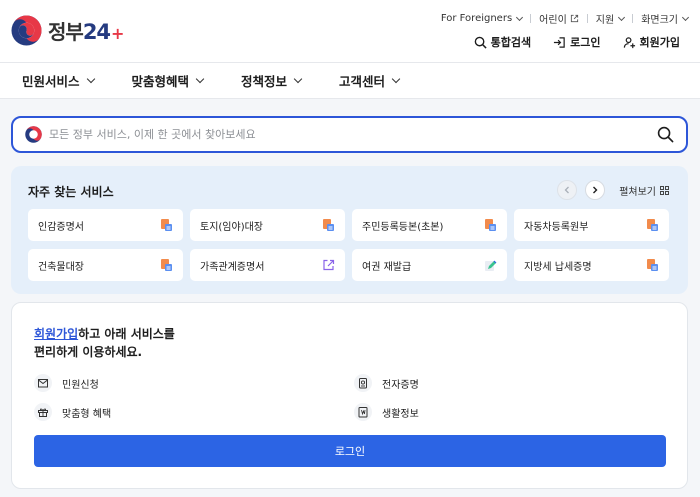 The height and width of the screenshot is (497, 700). Describe the element at coordinates (429, 265) in the screenshot. I see `service-card: 여권 재발급` at that location.